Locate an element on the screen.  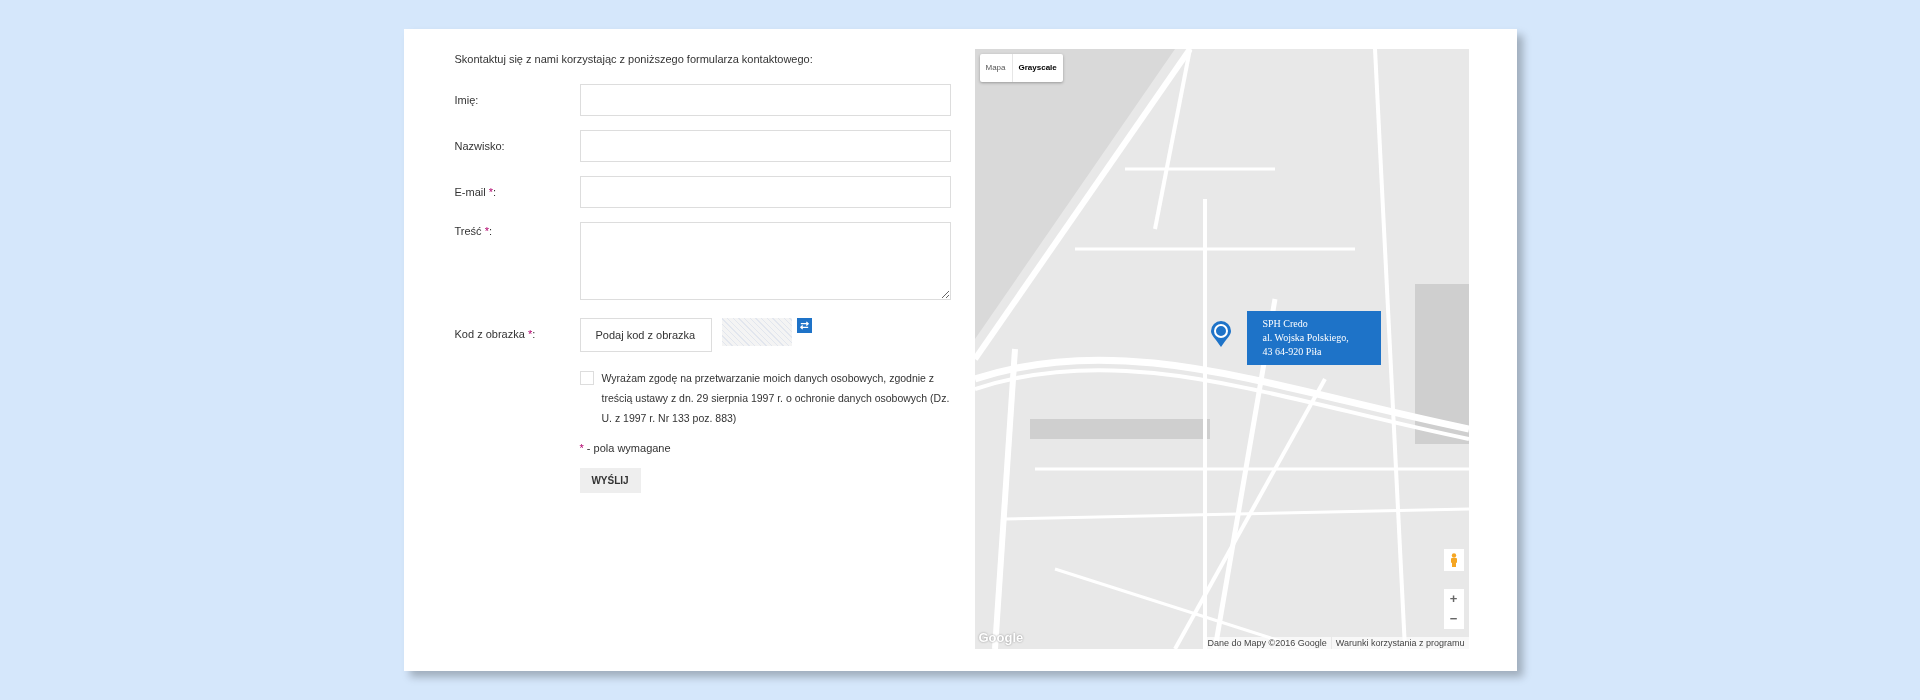
info-text: 43 64-920 Piła is located at coordinates (1292, 352).